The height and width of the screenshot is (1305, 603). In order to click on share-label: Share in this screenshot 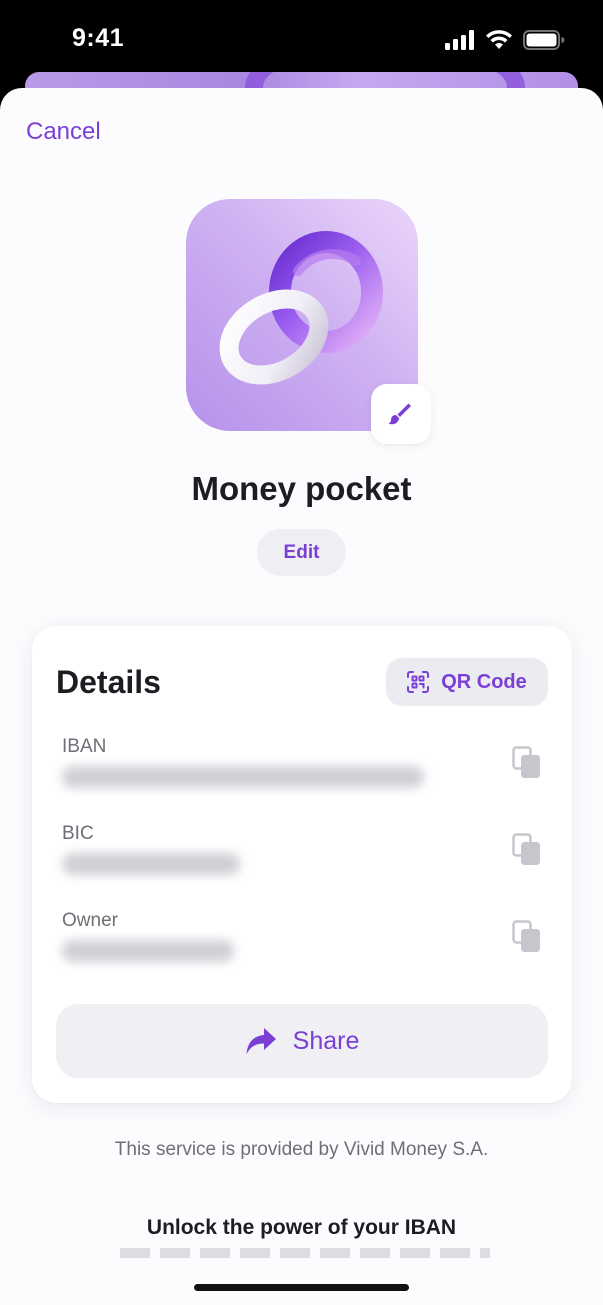, I will do `click(326, 1040)`.